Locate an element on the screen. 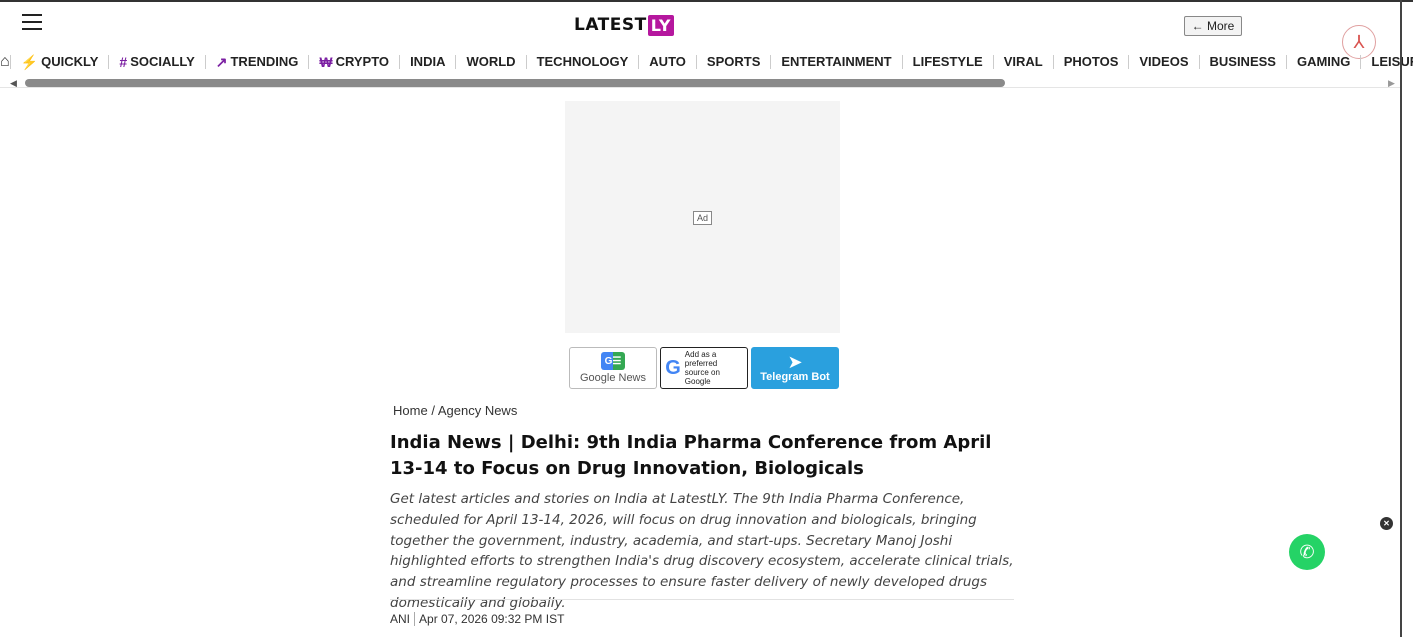 Image resolution: width=1413 pixels, height=637 pixels. nav-item-label: INDIA is located at coordinates (428, 61).